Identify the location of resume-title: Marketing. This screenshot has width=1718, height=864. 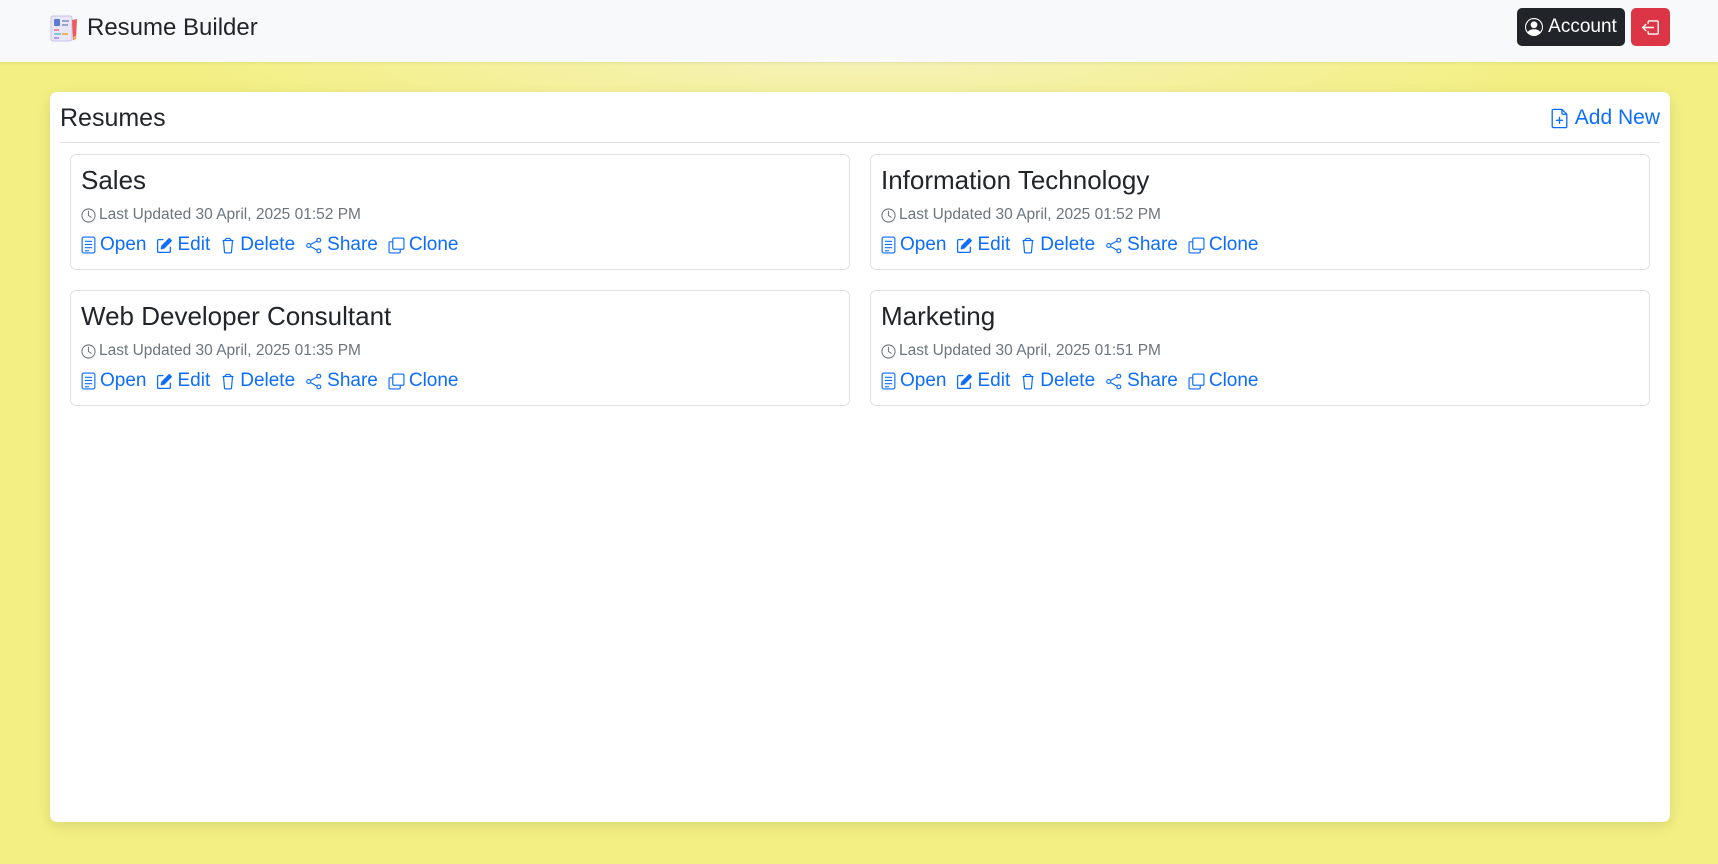
(938, 316).